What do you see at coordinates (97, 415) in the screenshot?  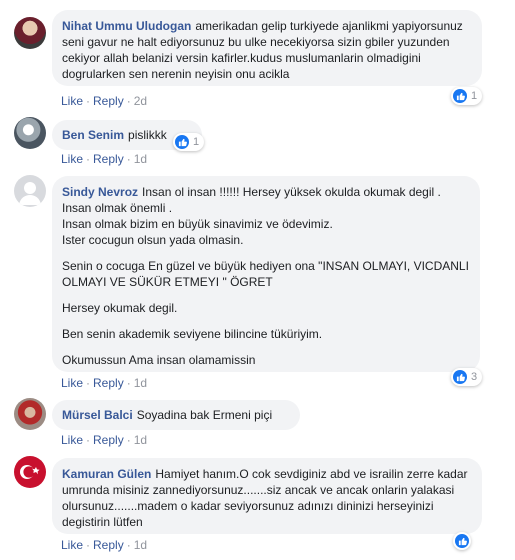 I see `comment-author: Mürsel Balci` at bounding box center [97, 415].